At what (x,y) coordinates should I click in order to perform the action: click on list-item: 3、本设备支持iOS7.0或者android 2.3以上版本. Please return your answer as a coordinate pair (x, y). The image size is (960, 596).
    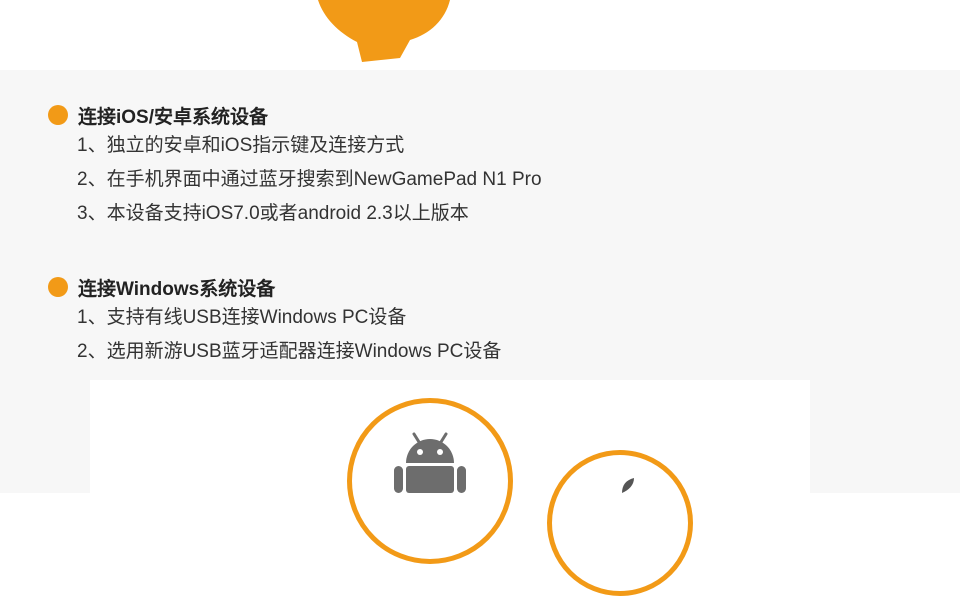
    Looking at the image, I should click on (273, 213).